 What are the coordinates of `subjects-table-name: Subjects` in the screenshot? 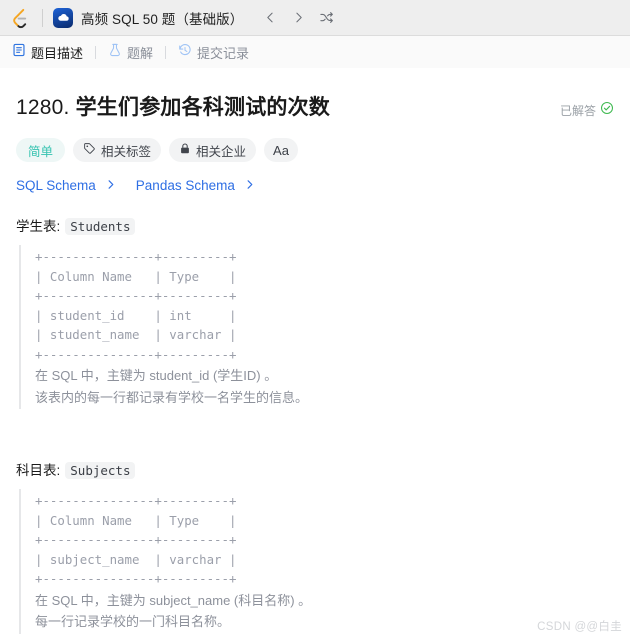 It's located at (100, 471).